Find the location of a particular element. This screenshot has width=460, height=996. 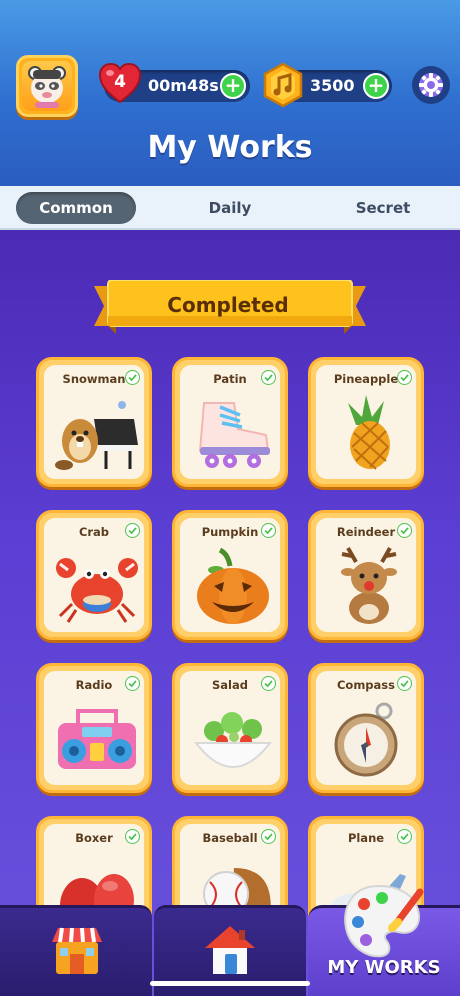

work-card-reindeer: Reindeer is located at coordinates (366, 575).